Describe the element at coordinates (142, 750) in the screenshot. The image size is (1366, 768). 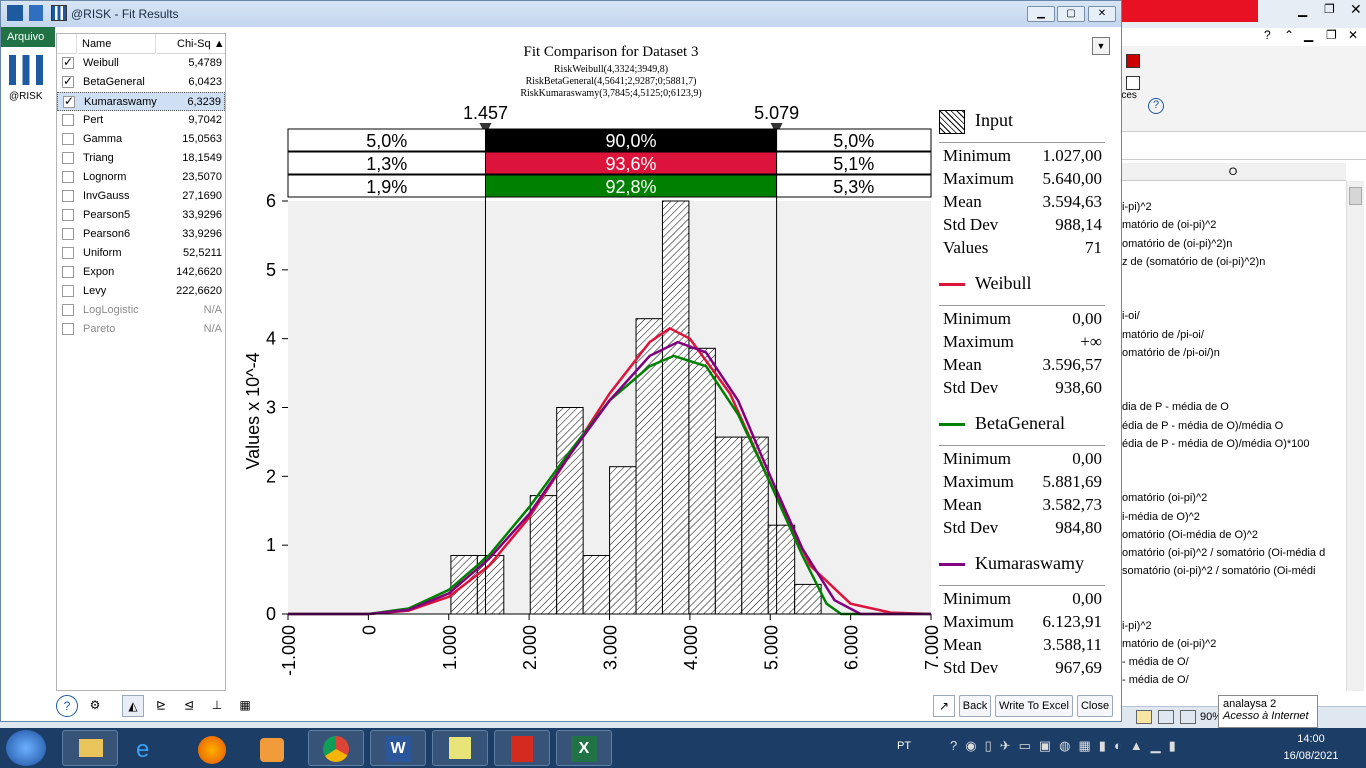
I see `ie-taskbar-icon: e` at that location.